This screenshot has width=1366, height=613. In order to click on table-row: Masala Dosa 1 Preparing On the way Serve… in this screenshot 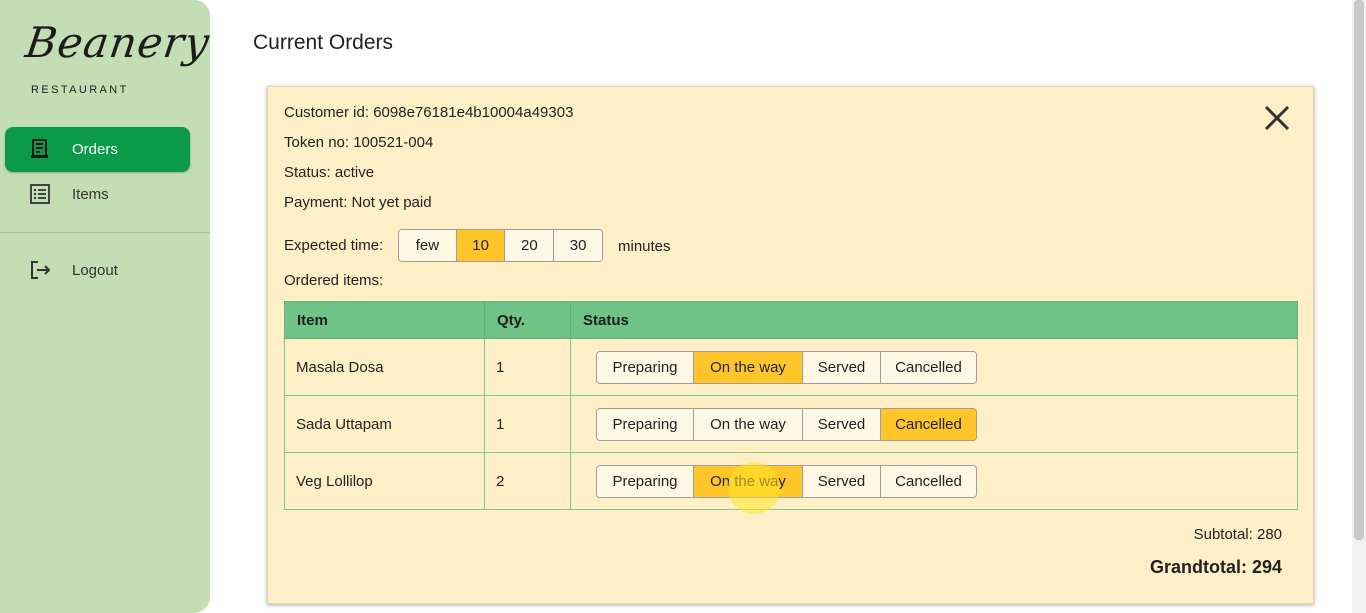, I will do `click(791, 367)`.